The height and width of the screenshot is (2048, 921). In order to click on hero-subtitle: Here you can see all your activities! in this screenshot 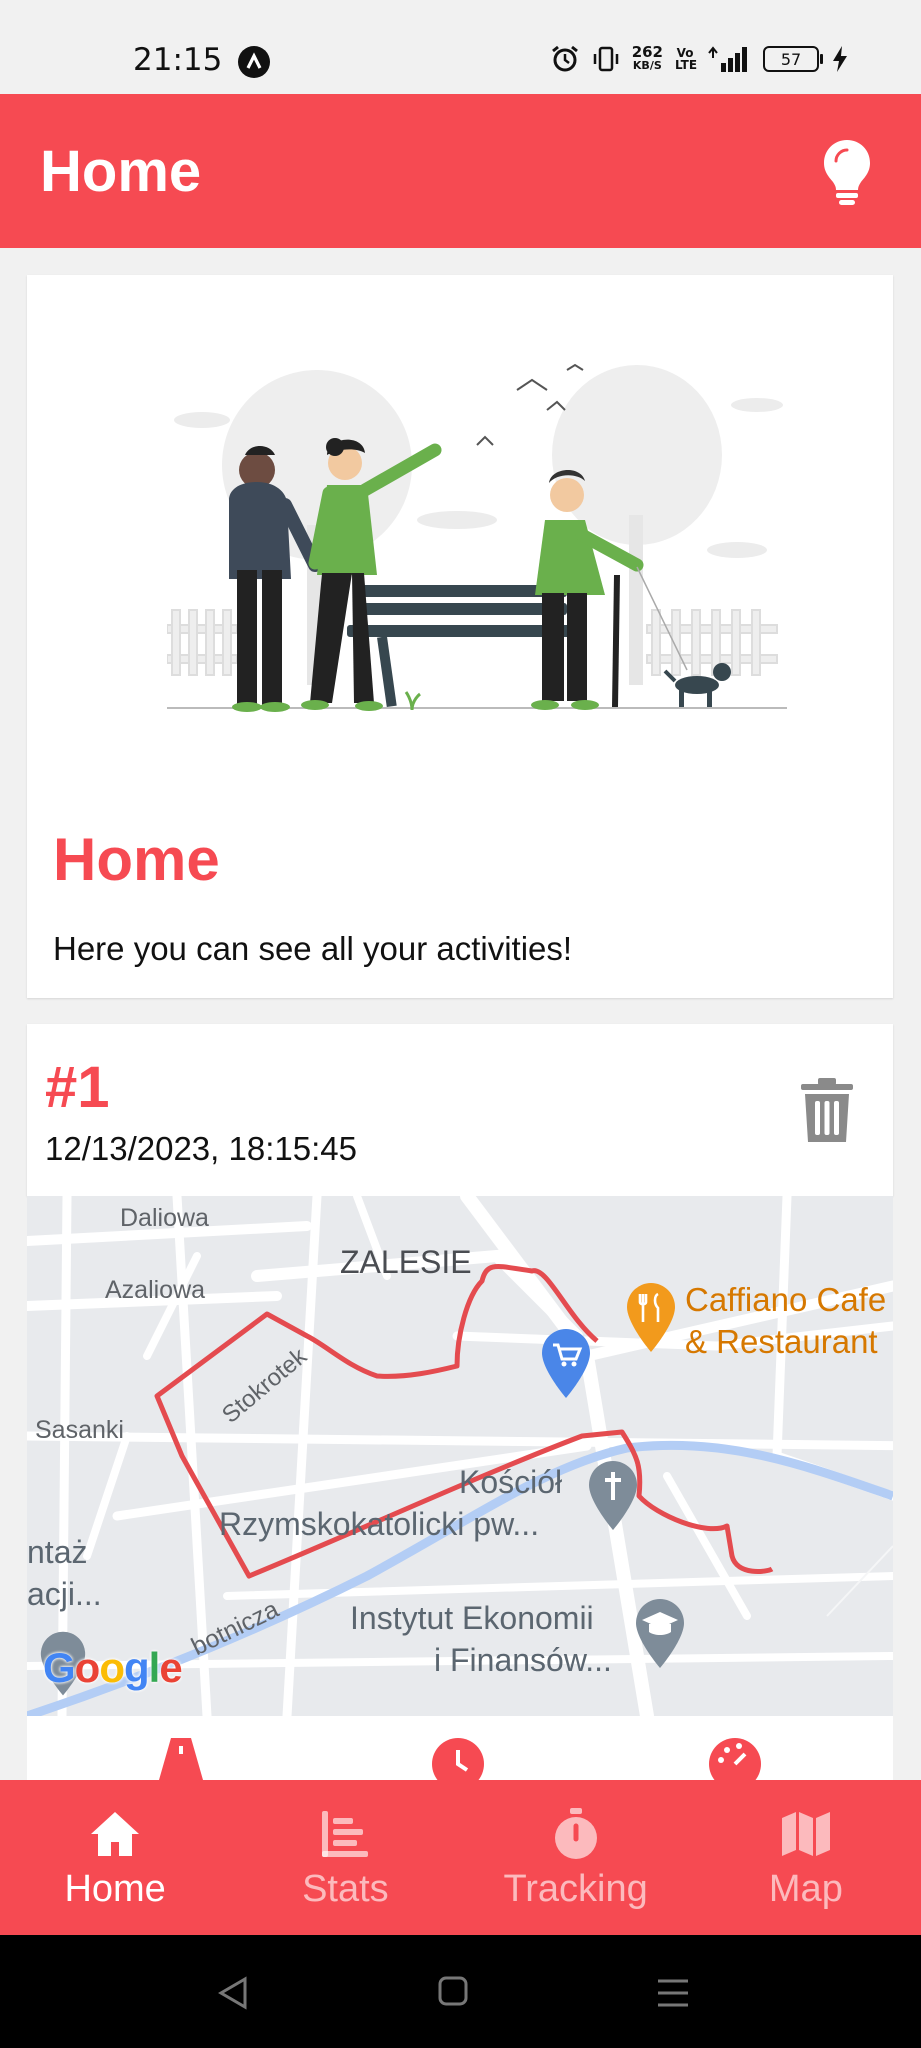, I will do `click(313, 948)`.